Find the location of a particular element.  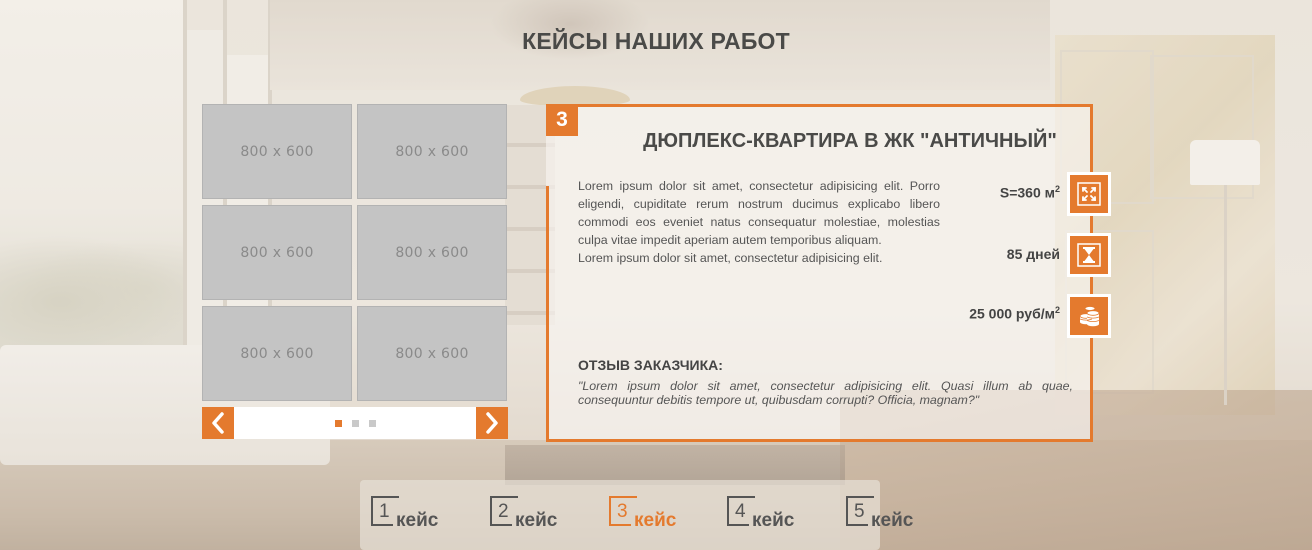

price-stat-badge is located at coordinates (1089, 316).